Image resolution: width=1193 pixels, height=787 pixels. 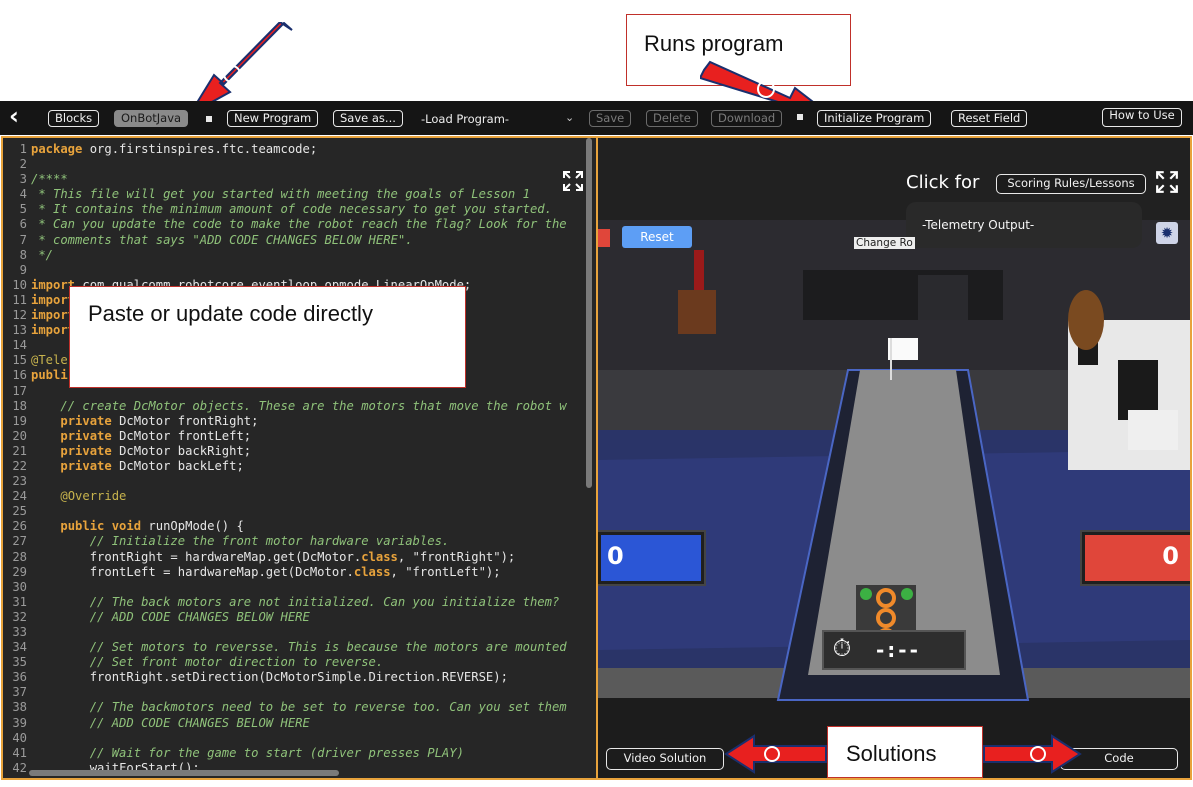 What do you see at coordinates (989, 118) in the screenshot?
I see `reset-field-button: Reset Field` at bounding box center [989, 118].